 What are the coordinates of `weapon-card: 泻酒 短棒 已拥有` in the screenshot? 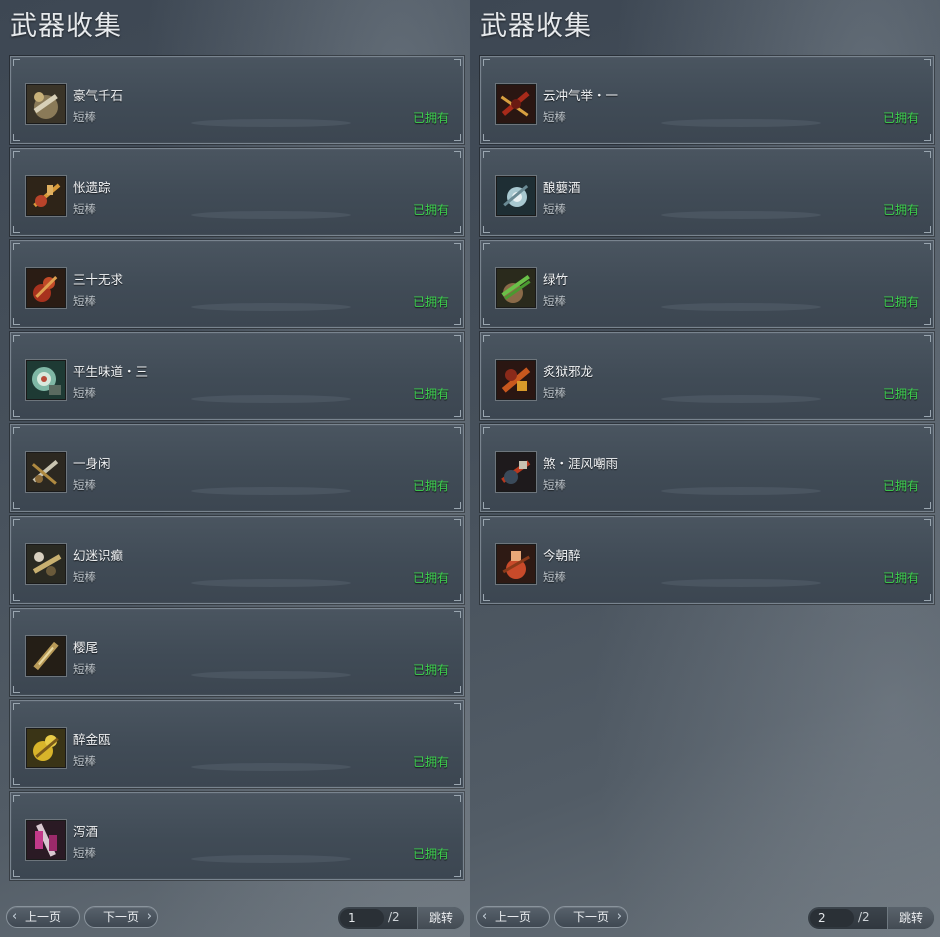 It's located at (237, 836).